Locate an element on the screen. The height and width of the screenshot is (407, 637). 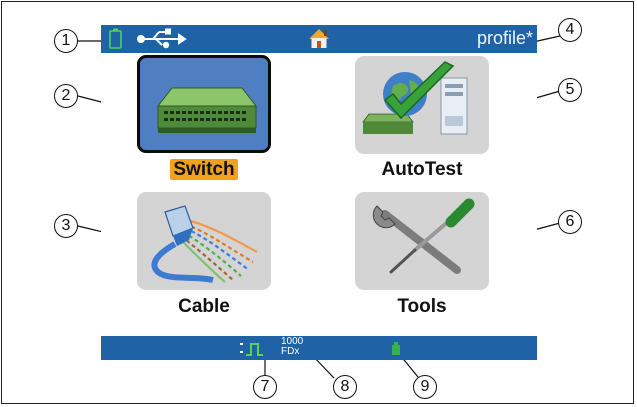
tools-icon is located at coordinates (423, 236).